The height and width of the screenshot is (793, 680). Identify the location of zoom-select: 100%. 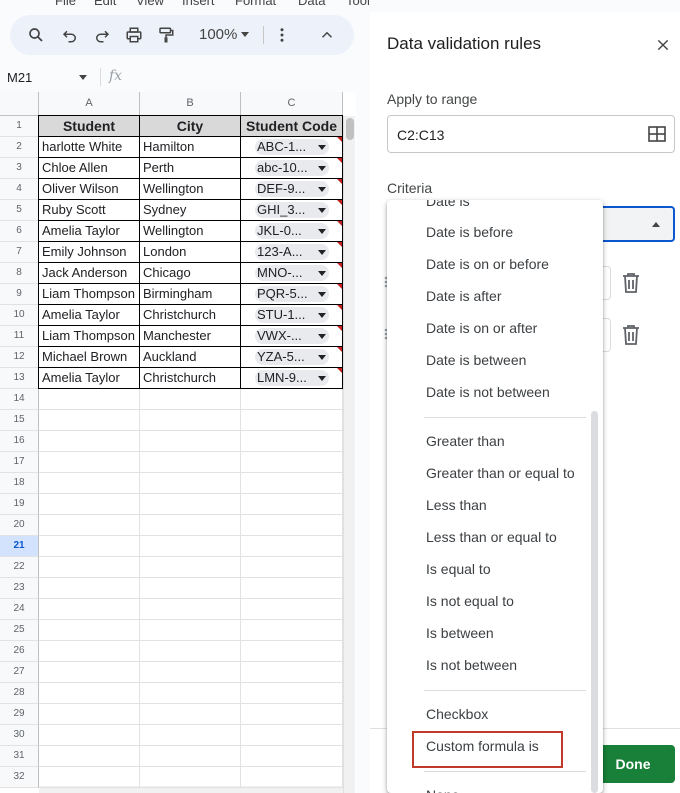
(218, 34).